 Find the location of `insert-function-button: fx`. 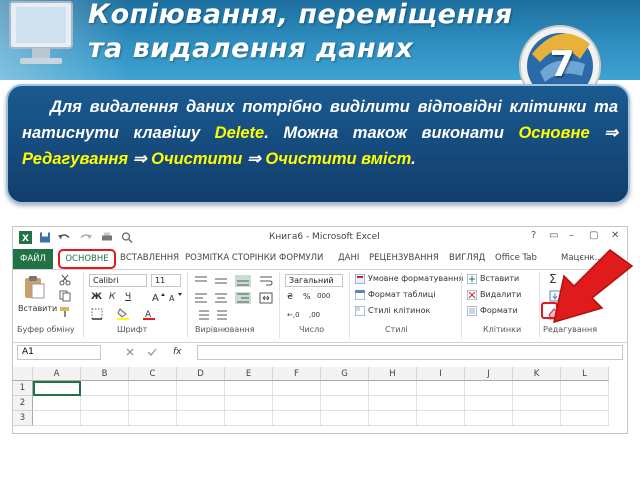

insert-function-button: fx is located at coordinates (177, 352).